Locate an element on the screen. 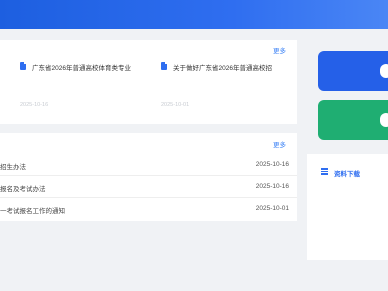 This screenshot has height=291, width=388. news-item-date: 2025-10-16 is located at coordinates (34, 105).